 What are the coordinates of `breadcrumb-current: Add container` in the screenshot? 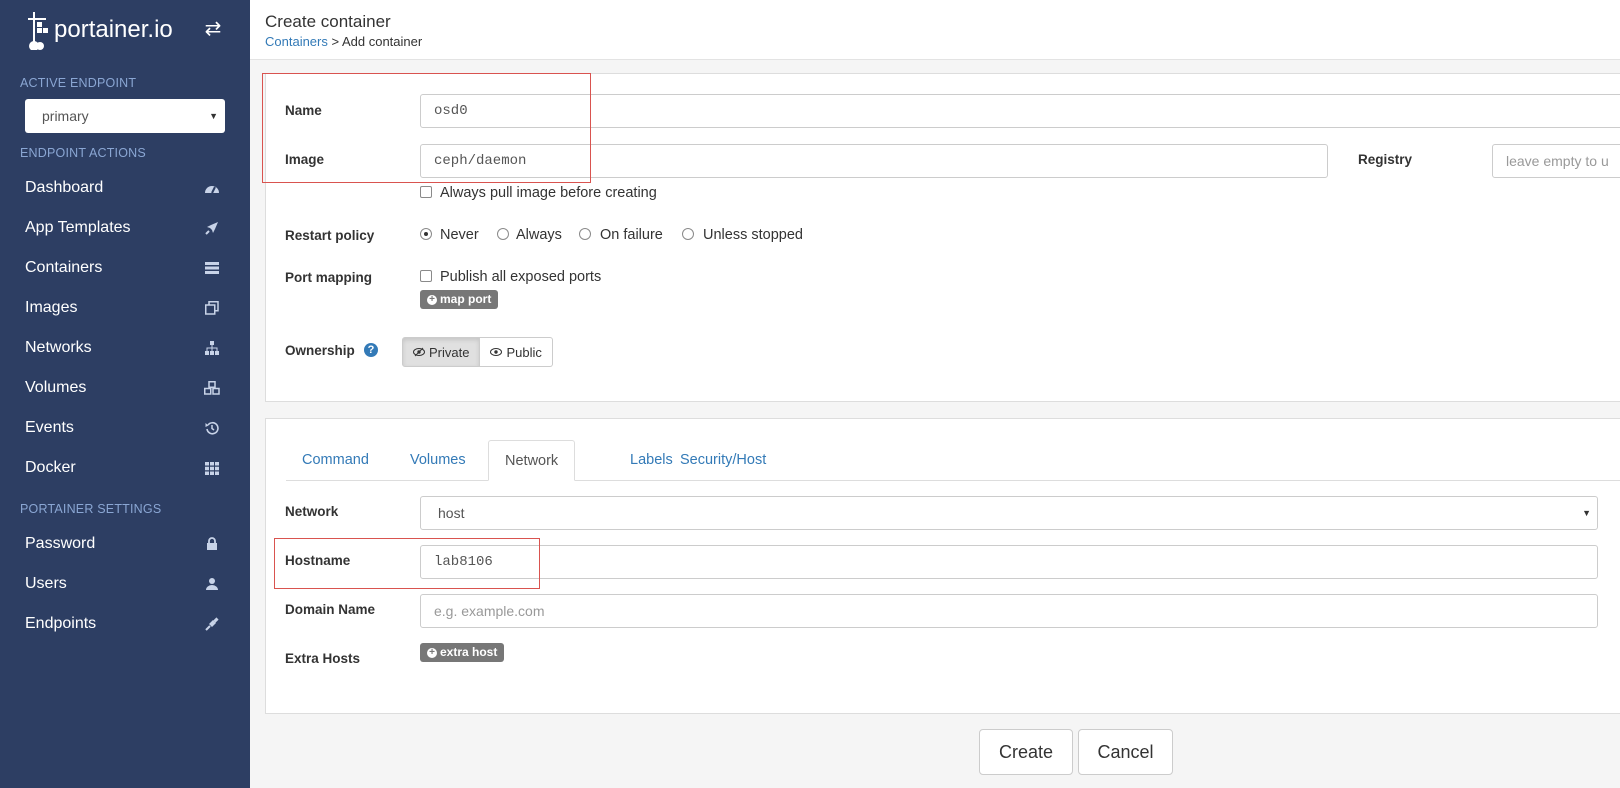 It's located at (382, 41).